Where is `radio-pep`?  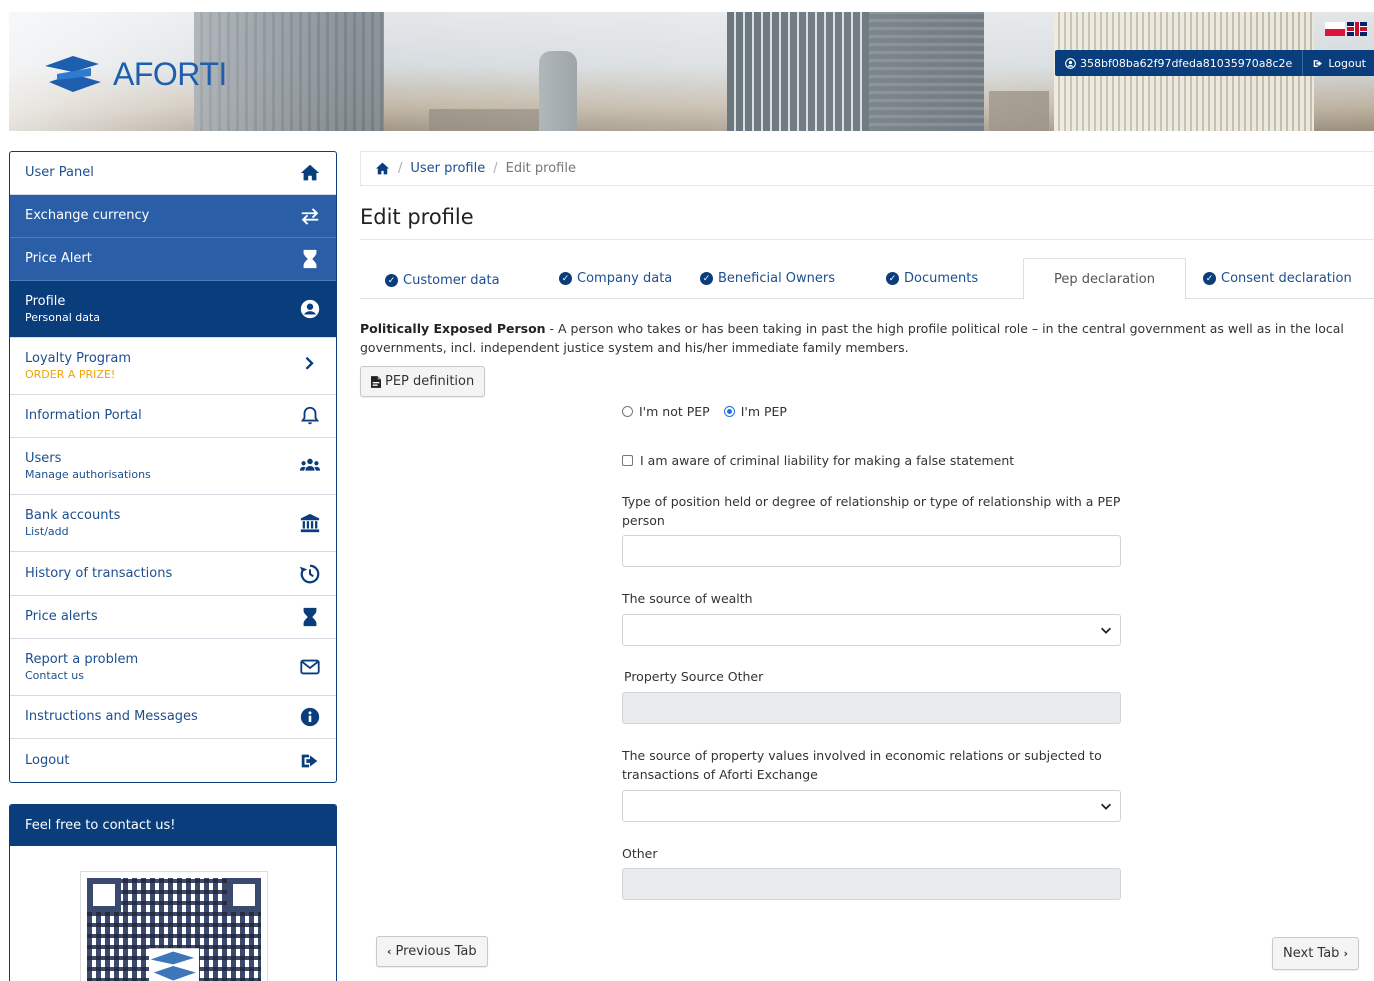 radio-pep is located at coordinates (729, 411).